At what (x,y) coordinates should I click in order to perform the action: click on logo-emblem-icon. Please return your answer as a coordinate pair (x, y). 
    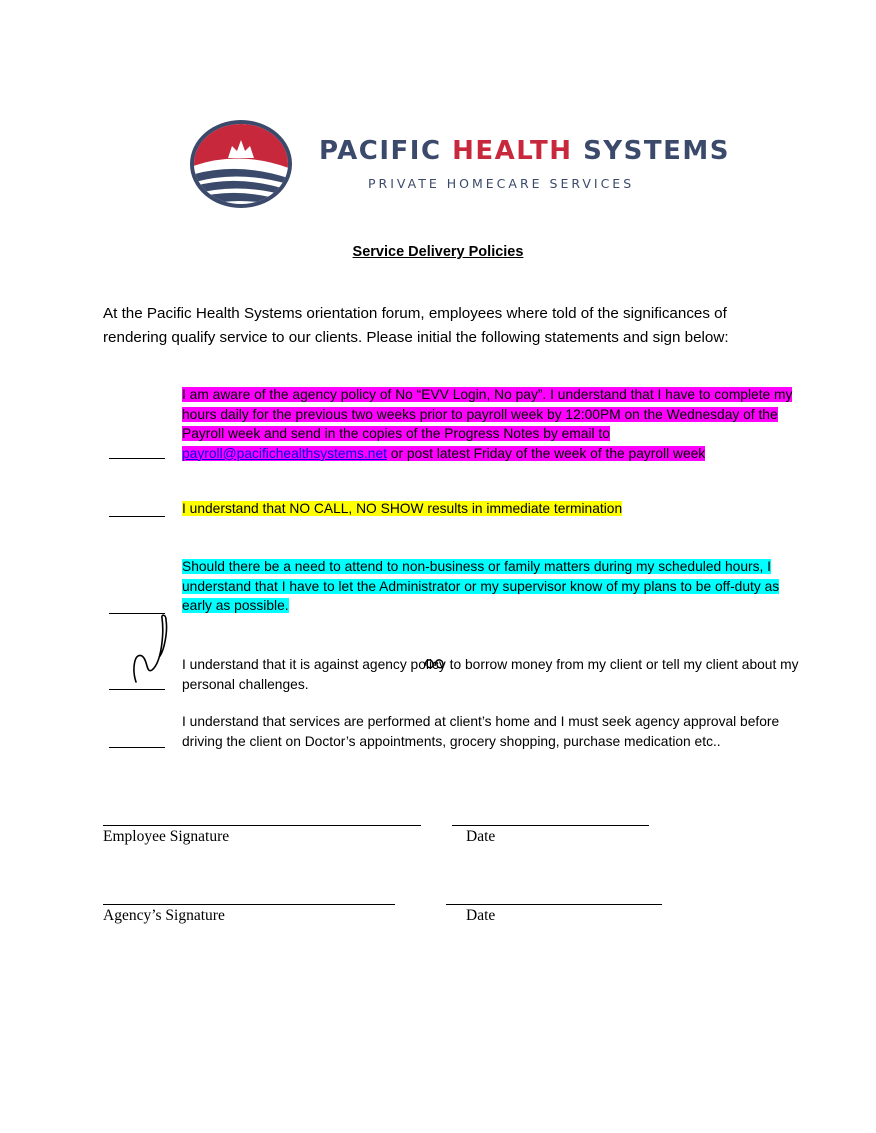
    Looking at the image, I should click on (241, 164).